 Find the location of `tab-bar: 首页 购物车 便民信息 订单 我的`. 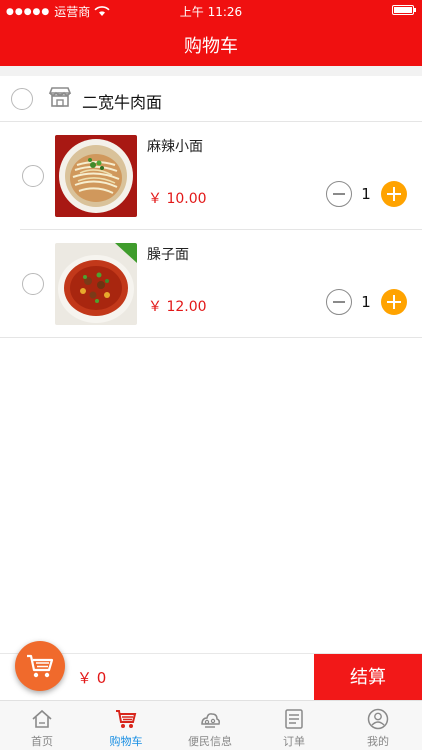

tab-bar: 首页 购物车 便民信息 订单 我的 is located at coordinates (211, 725).